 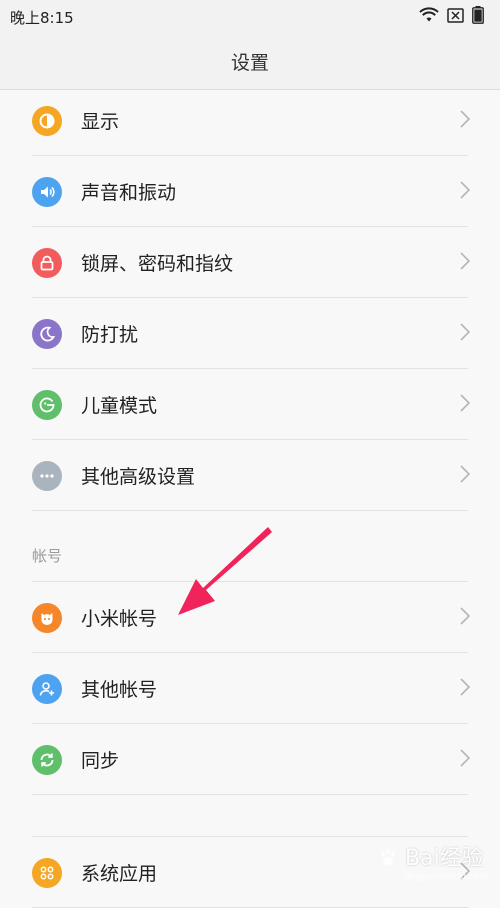 What do you see at coordinates (47, 556) in the screenshot?
I see `section-header-label: 帐号` at bounding box center [47, 556].